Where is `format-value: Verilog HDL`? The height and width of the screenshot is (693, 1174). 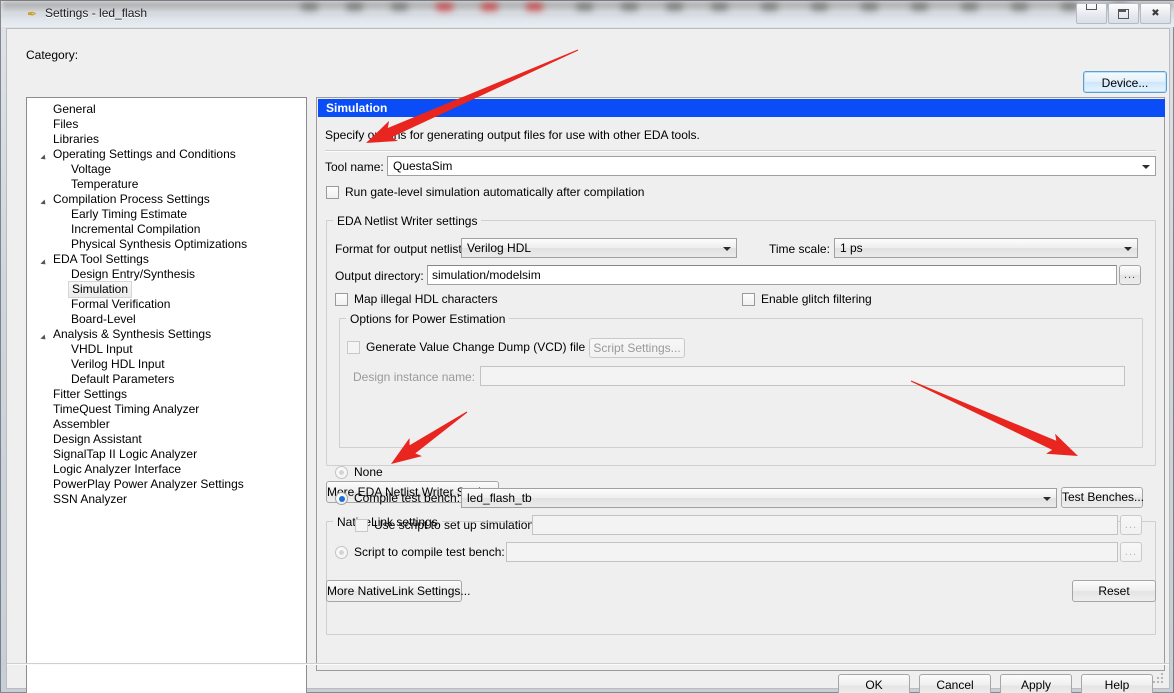 format-value: Verilog HDL is located at coordinates (499, 248).